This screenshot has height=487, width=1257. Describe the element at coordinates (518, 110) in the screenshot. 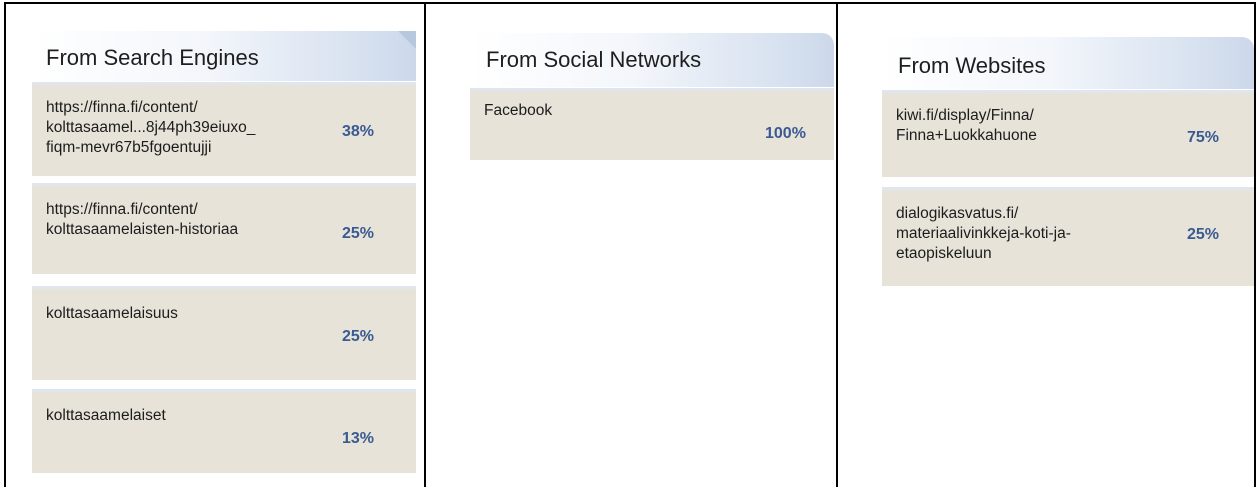

I see `item-label: Facebook` at that location.